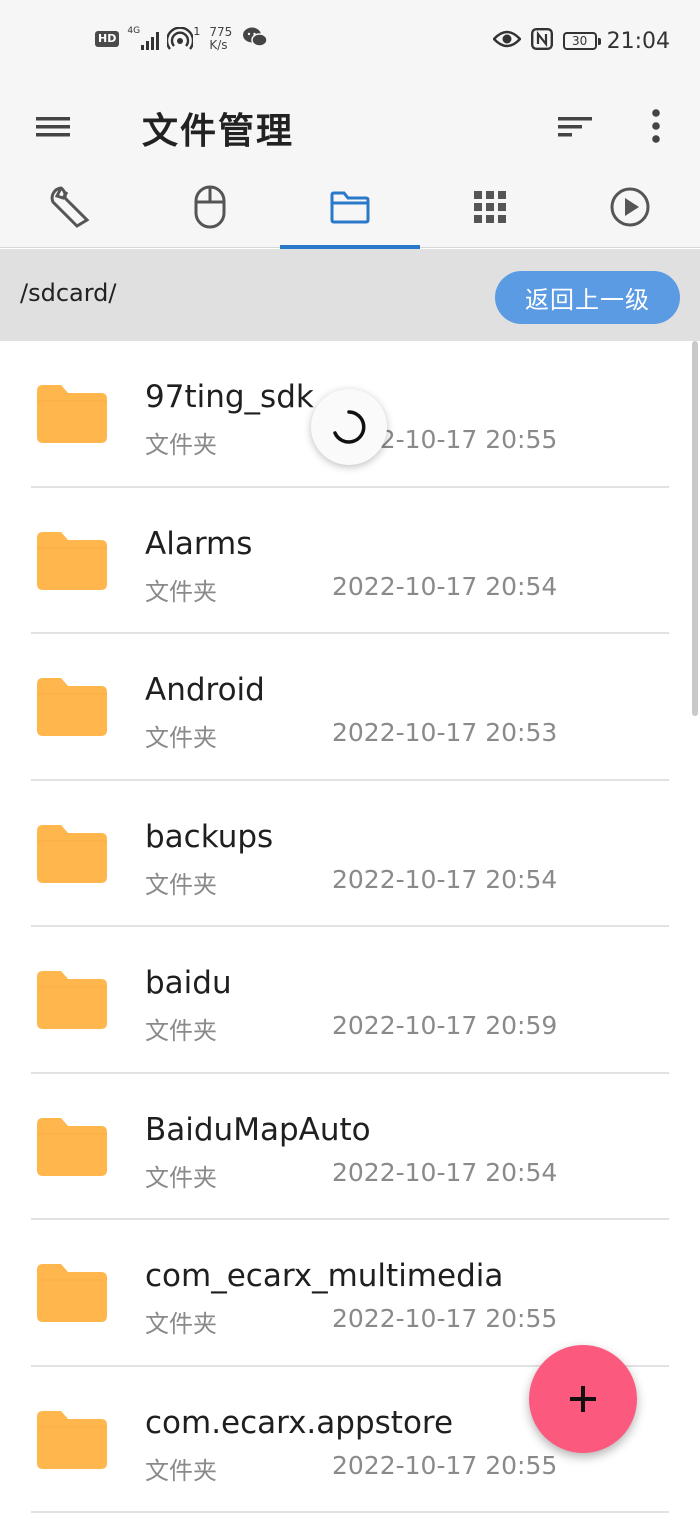 The image size is (700, 1516). What do you see at coordinates (350, 854) in the screenshot?
I see `list-item: backups 文件夹 2022-10-17 20:54` at bounding box center [350, 854].